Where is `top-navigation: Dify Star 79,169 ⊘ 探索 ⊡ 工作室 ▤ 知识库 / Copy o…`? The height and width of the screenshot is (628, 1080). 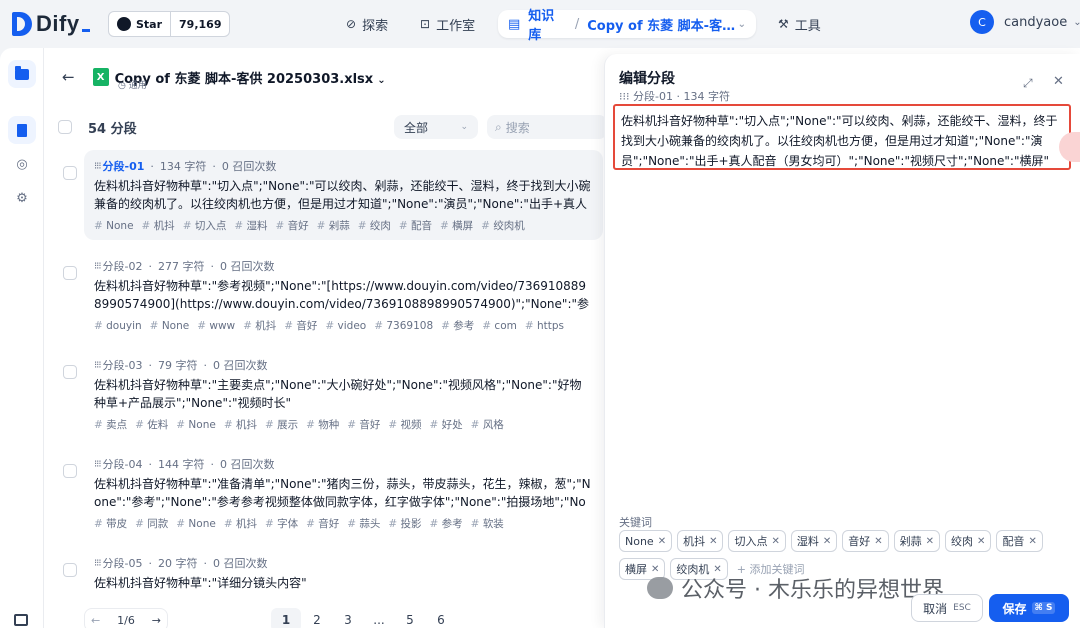
top-navigation: Dify Star 79,169 ⊘ 探索 ⊡ 工作室 ▤ 知识库 / Copy o… is located at coordinates (540, 24).